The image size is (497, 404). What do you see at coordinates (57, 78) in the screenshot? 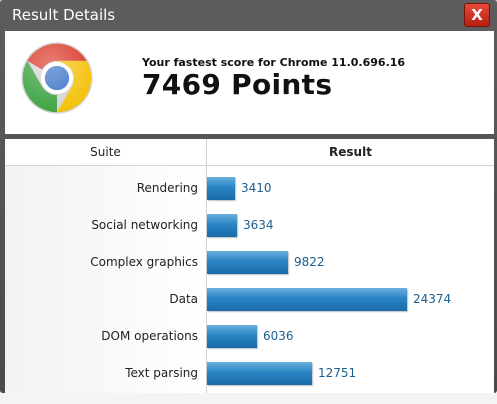
I see `chrome-logo-icon` at bounding box center [57, 78].